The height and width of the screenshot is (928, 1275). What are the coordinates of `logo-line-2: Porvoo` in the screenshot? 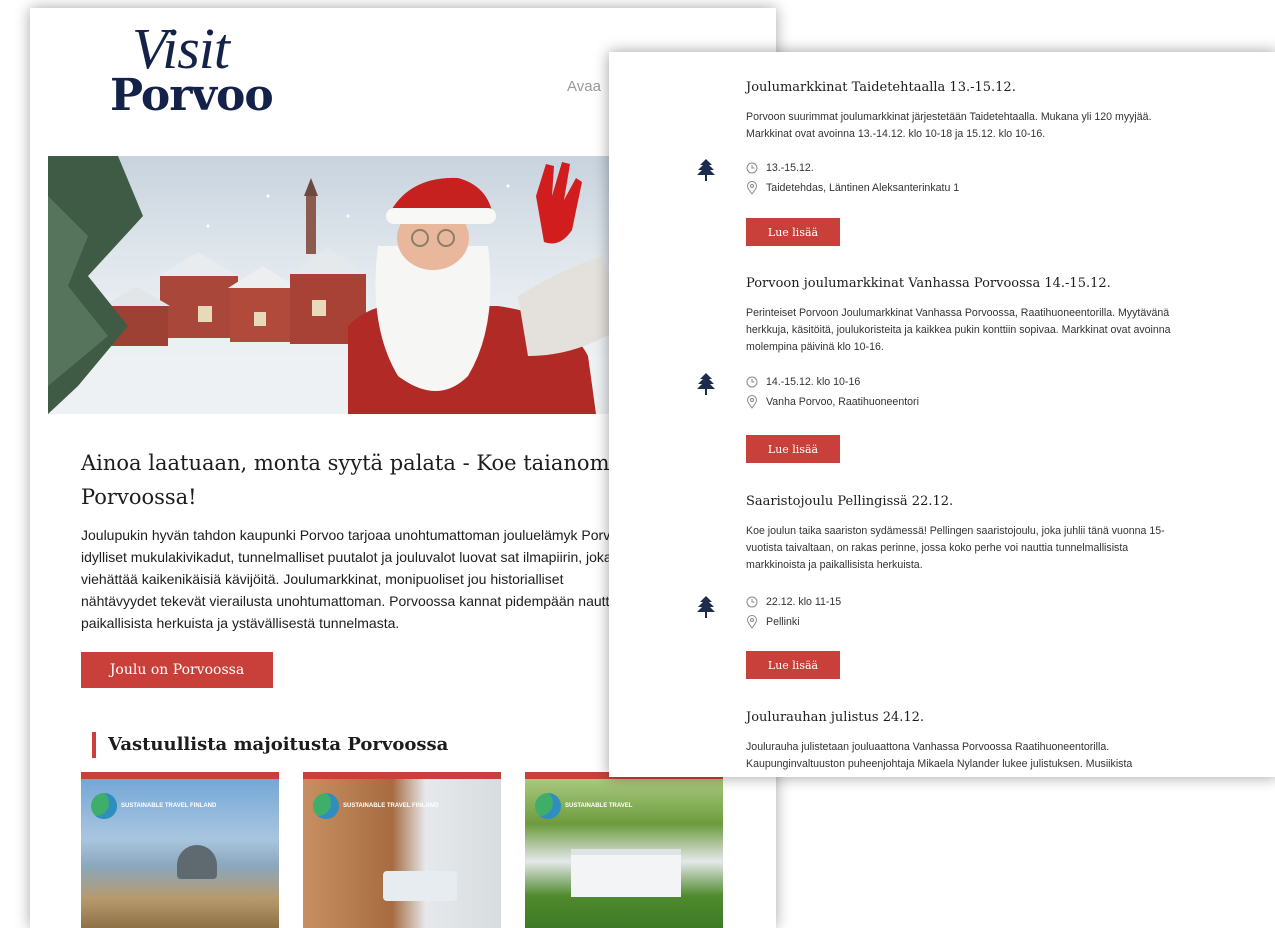 It's located at (192, 95).